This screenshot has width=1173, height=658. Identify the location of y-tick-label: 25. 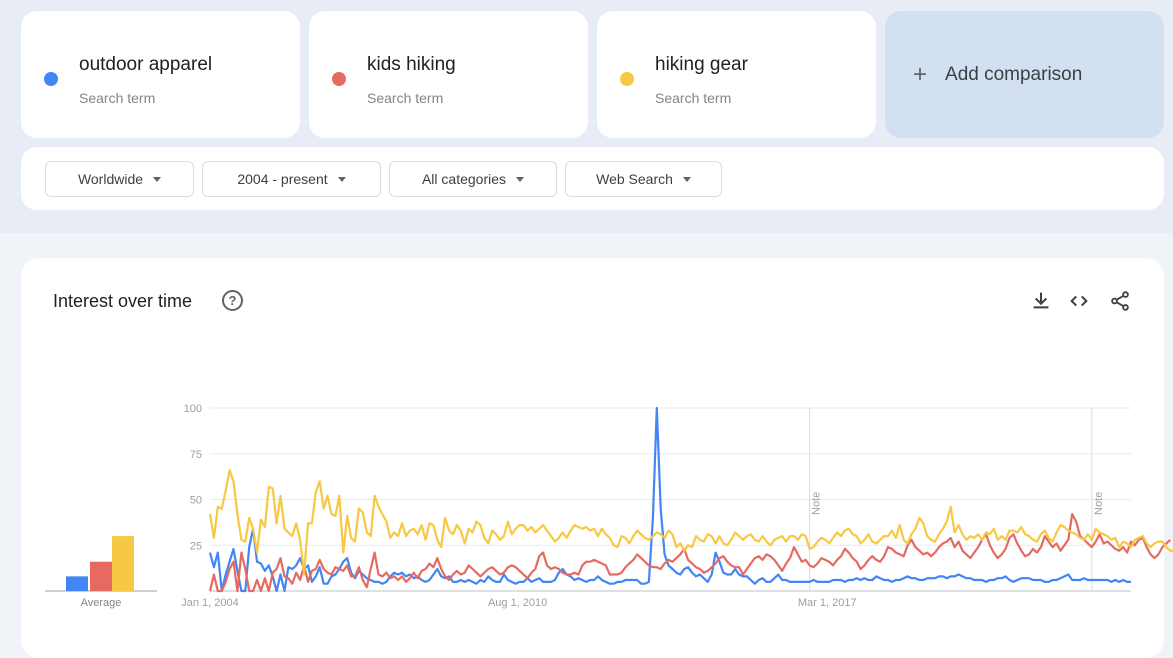
(196, 546).